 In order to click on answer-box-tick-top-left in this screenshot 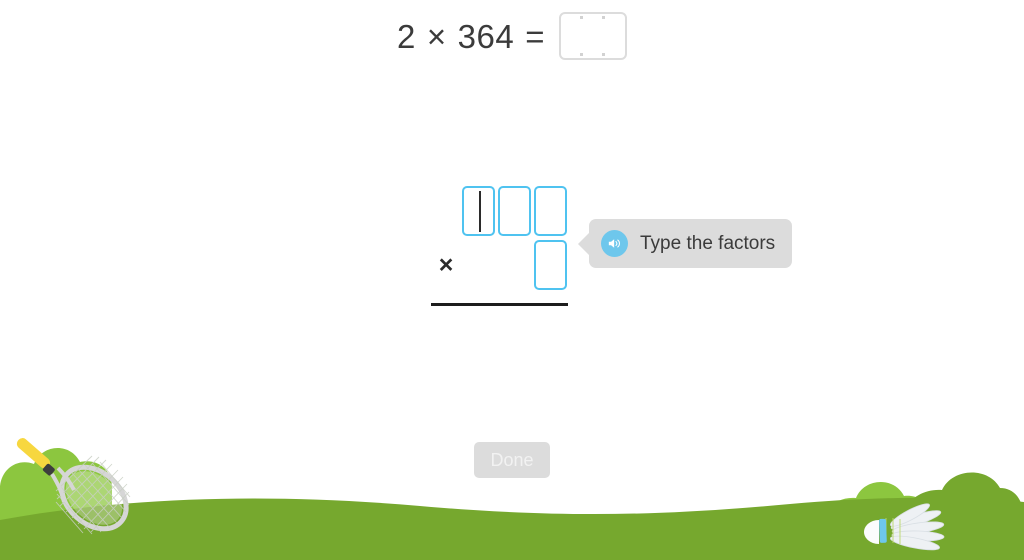, I will do `click(581, 17)`.